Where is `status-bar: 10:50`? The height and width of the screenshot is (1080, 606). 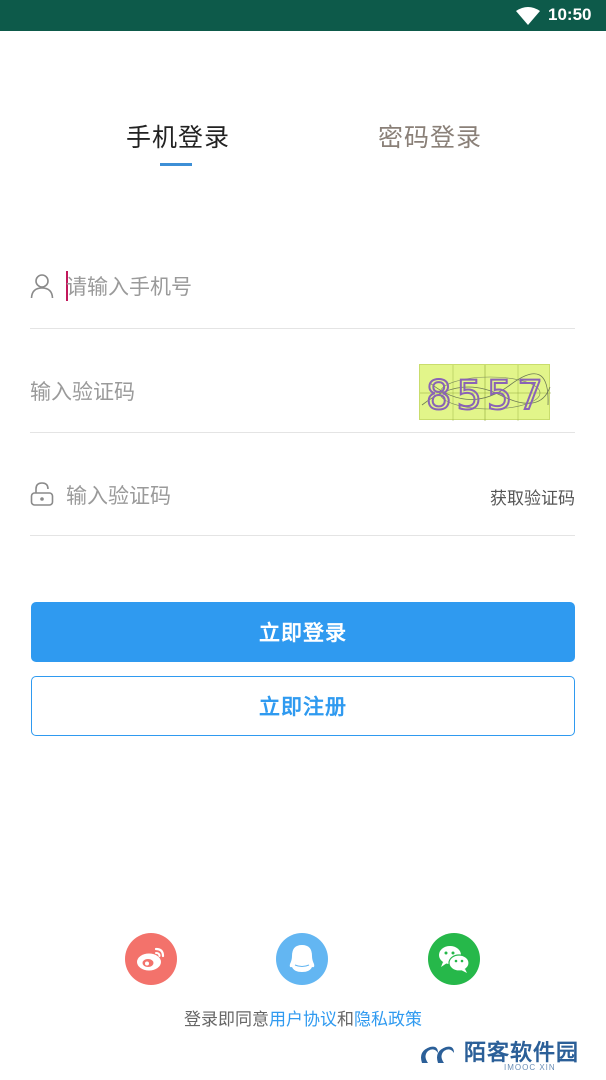 status-bar: 10:50 is located at coordinates (303, 15).